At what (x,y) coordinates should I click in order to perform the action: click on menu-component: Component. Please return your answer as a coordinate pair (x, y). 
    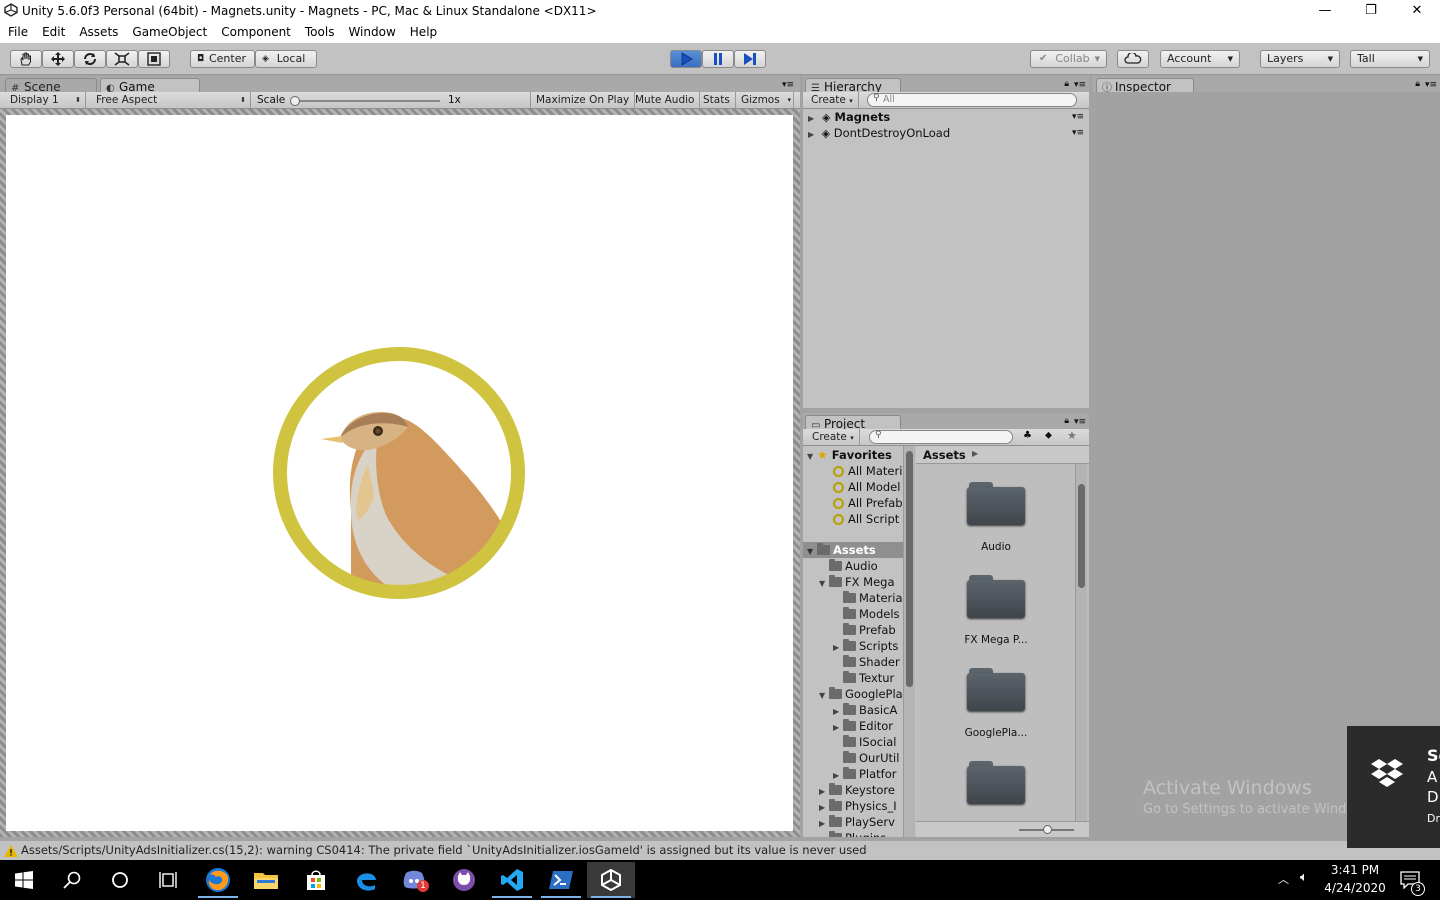
    Looking at the image, I should click on (255, 30).